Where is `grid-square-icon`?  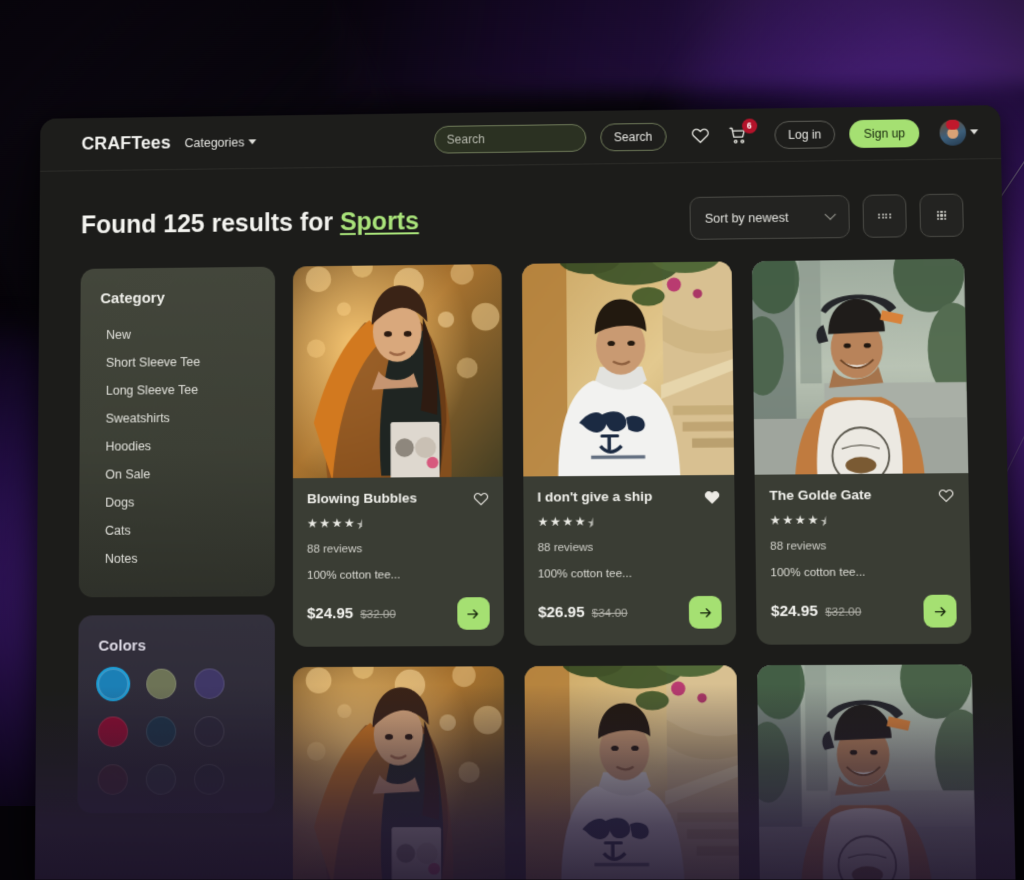 grid-square-icon is located at coordinates (942, 216).